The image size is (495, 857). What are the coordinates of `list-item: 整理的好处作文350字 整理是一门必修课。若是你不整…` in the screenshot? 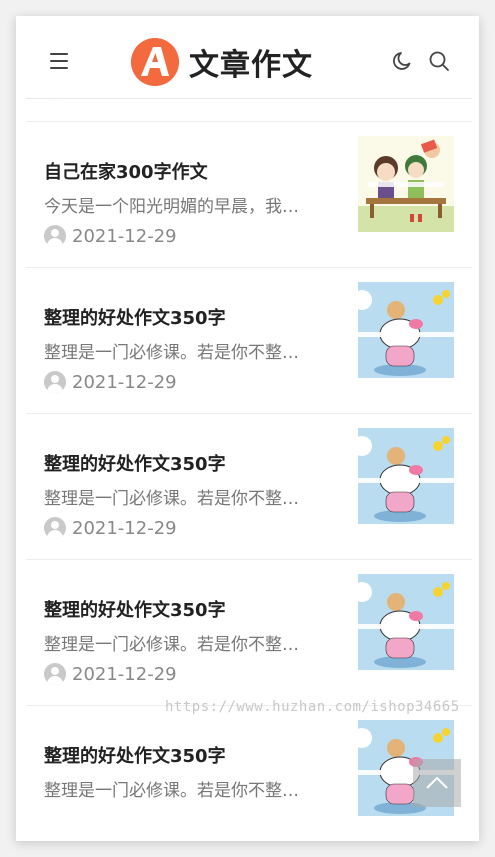 It's located at (249, 766).